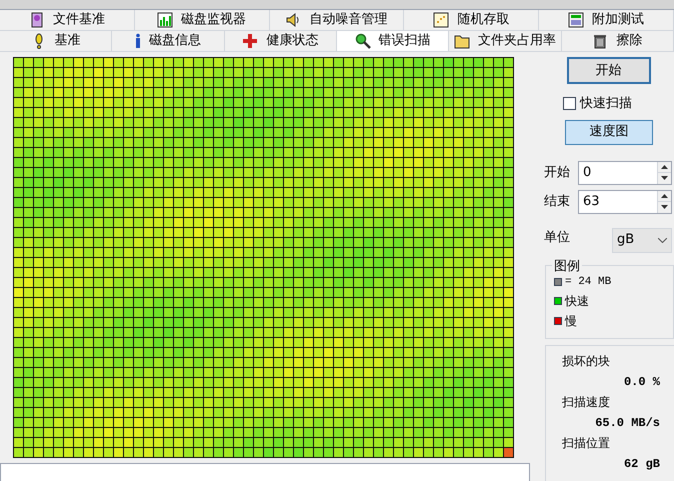  What do you see at coordinates (577, 301) in the screenshot?
I see `legend-label: 快速` at bounding box center [577, 301].